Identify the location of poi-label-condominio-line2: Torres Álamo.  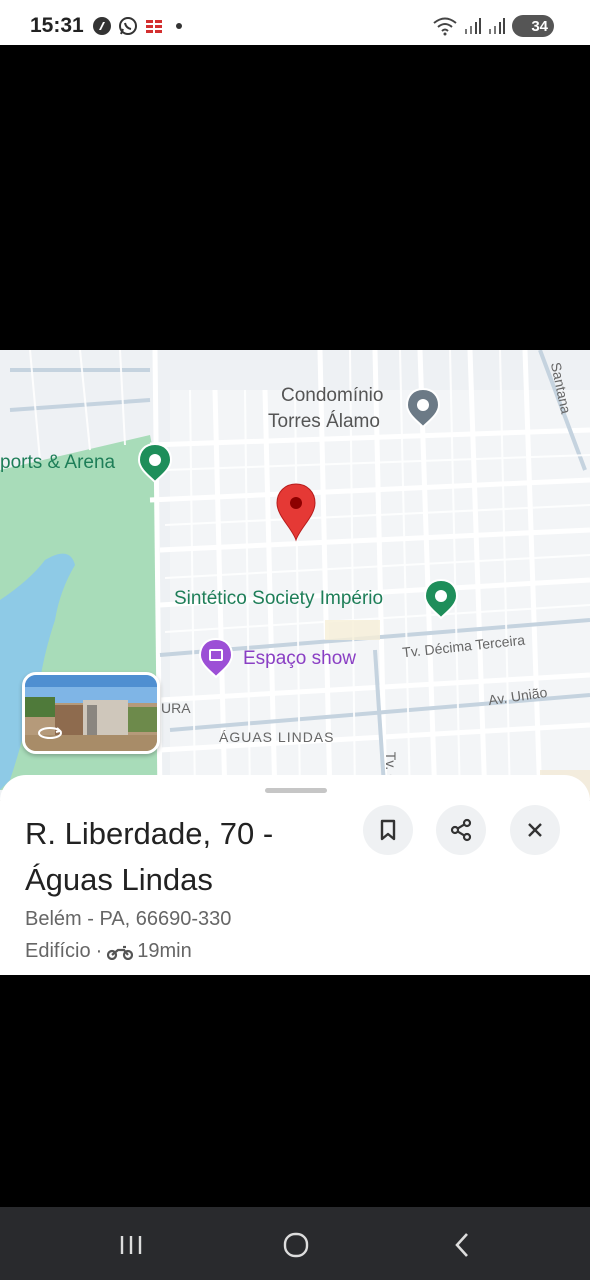
(324, 422).